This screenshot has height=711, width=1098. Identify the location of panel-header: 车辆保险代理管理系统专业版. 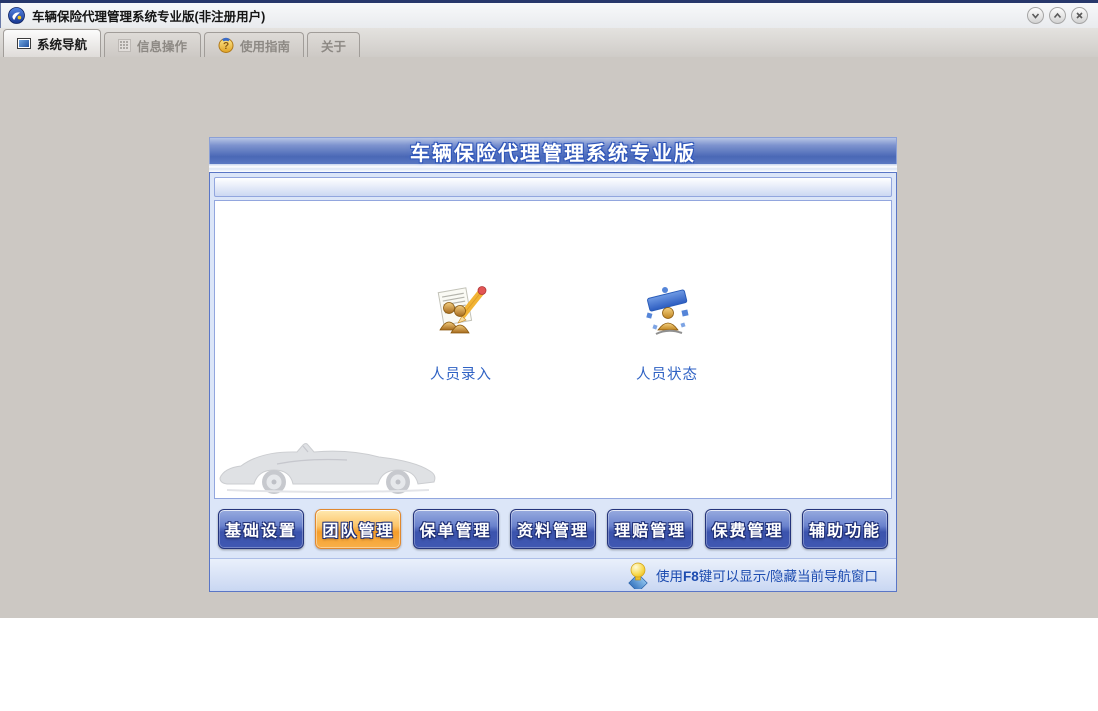
(553, 151).